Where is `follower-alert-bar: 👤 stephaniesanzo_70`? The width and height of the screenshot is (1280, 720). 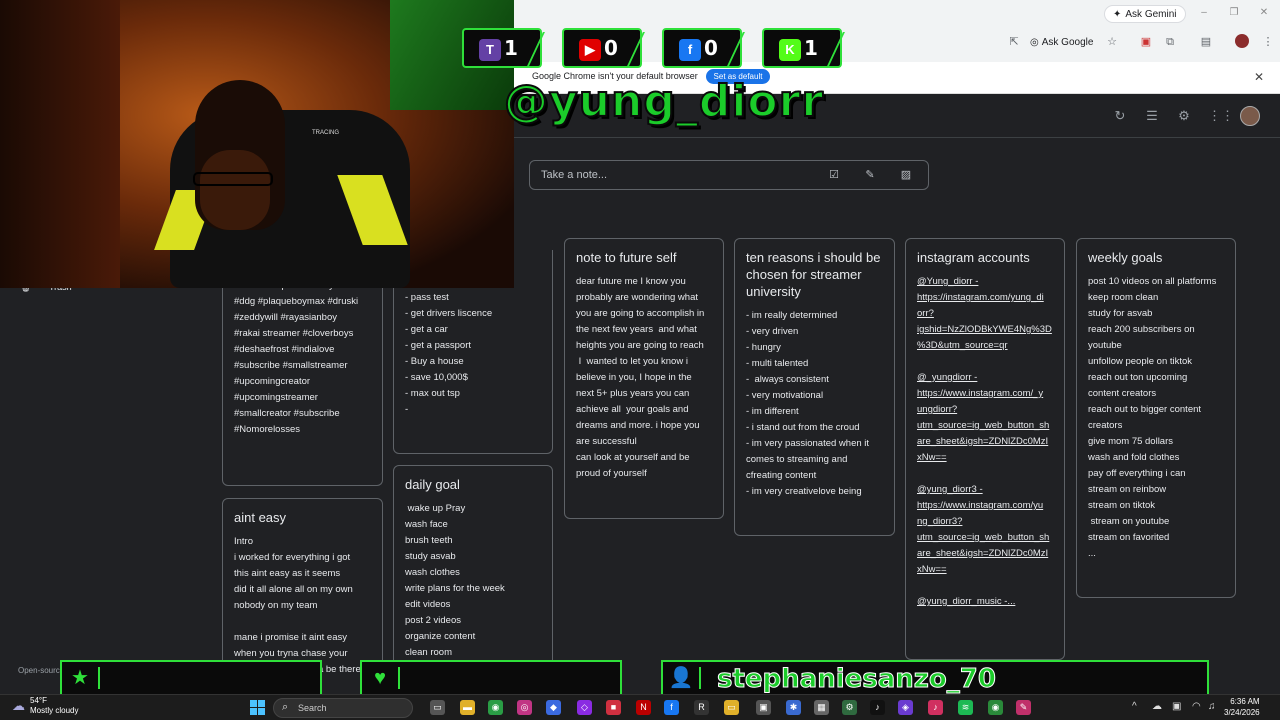 follower-alert-bar: 👤 stephaniesanzo_70 is located at coordinates (935, 678).